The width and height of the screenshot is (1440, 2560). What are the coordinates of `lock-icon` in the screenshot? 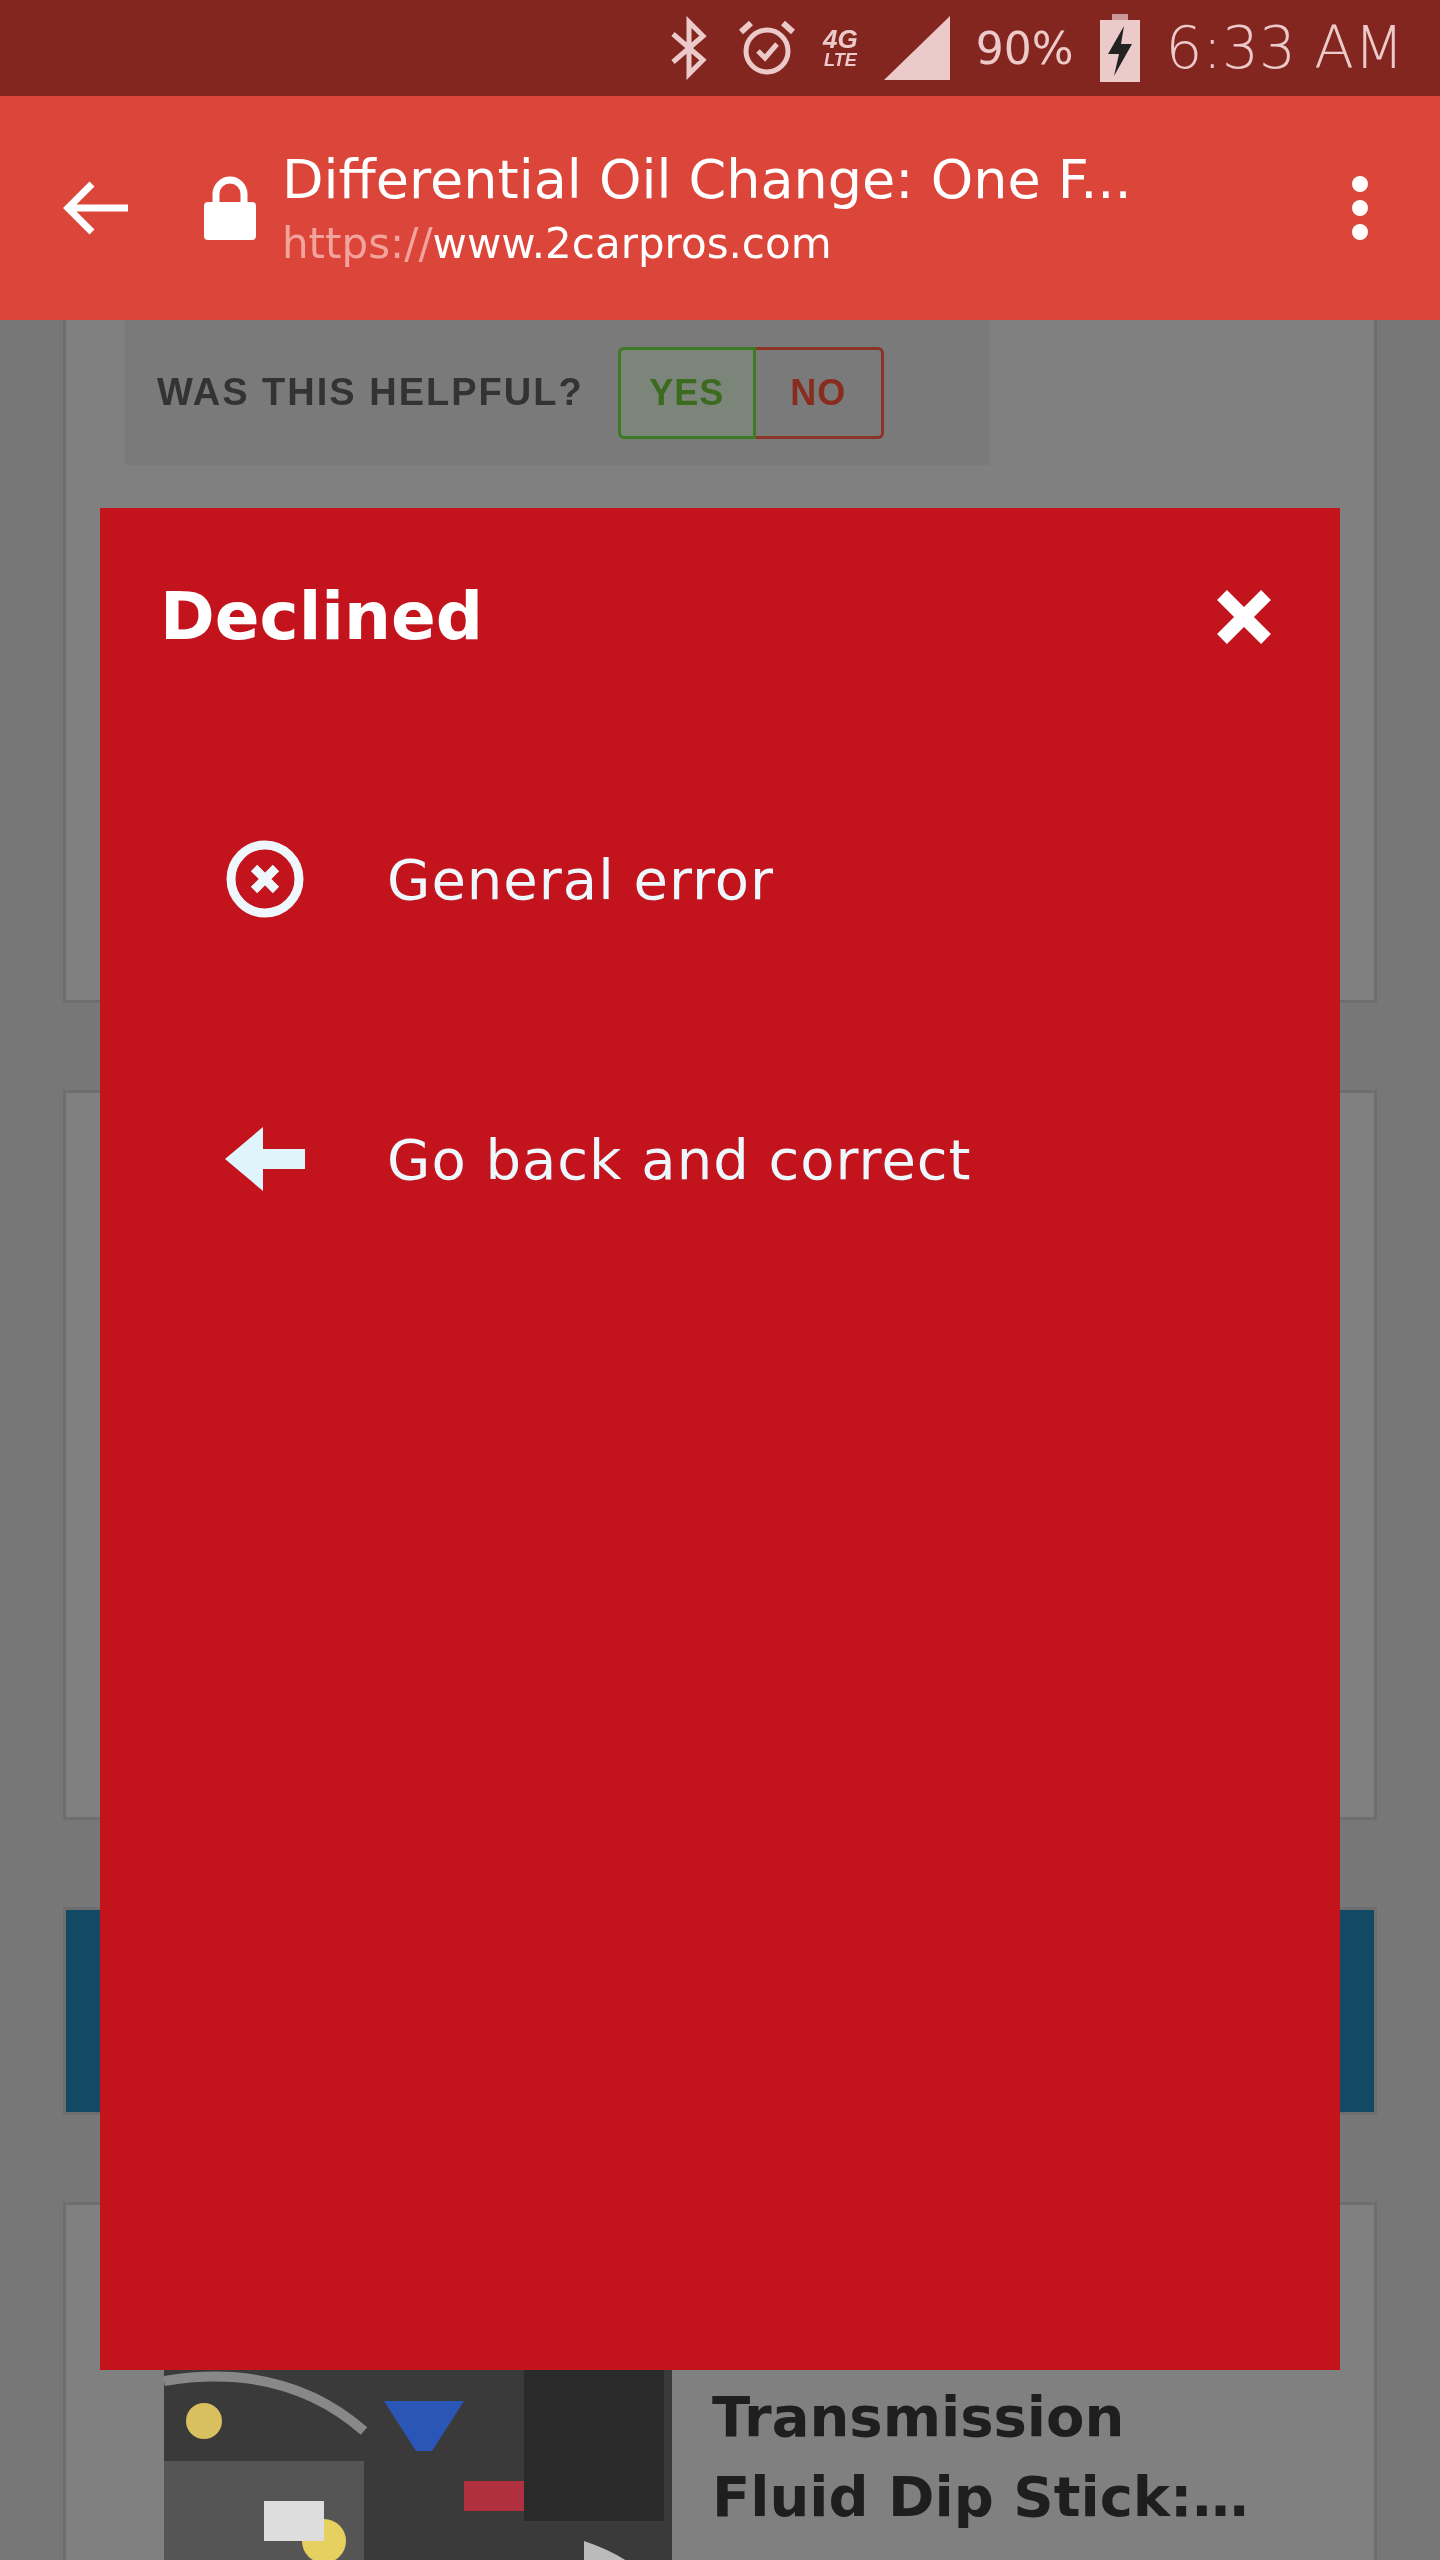 It's located at (230, 208).